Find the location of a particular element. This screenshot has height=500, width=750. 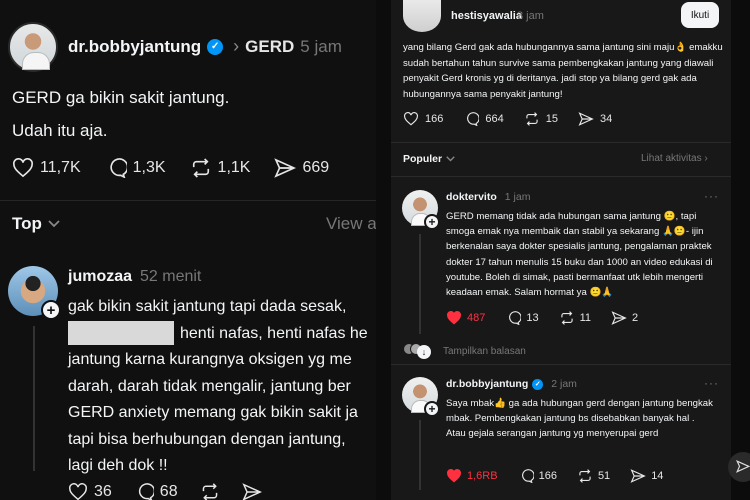

post-username: hestisyawalia is located at coordinates (486, 16).